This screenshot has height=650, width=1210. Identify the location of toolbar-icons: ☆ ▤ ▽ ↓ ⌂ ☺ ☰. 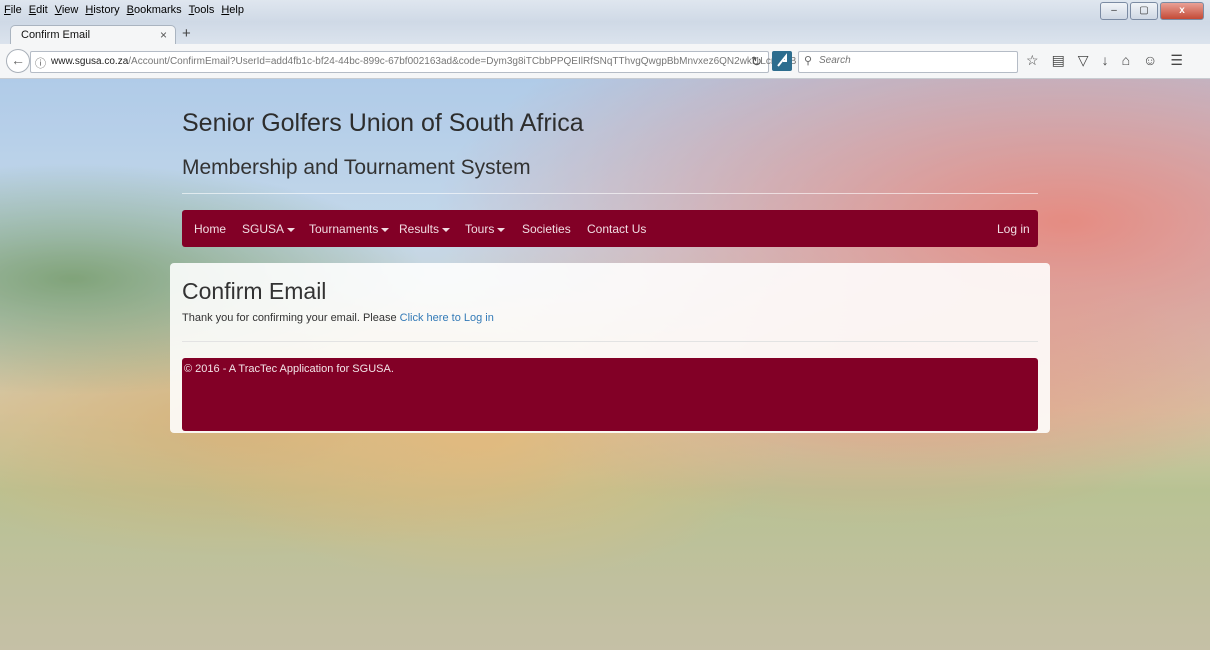
(1104, 60).